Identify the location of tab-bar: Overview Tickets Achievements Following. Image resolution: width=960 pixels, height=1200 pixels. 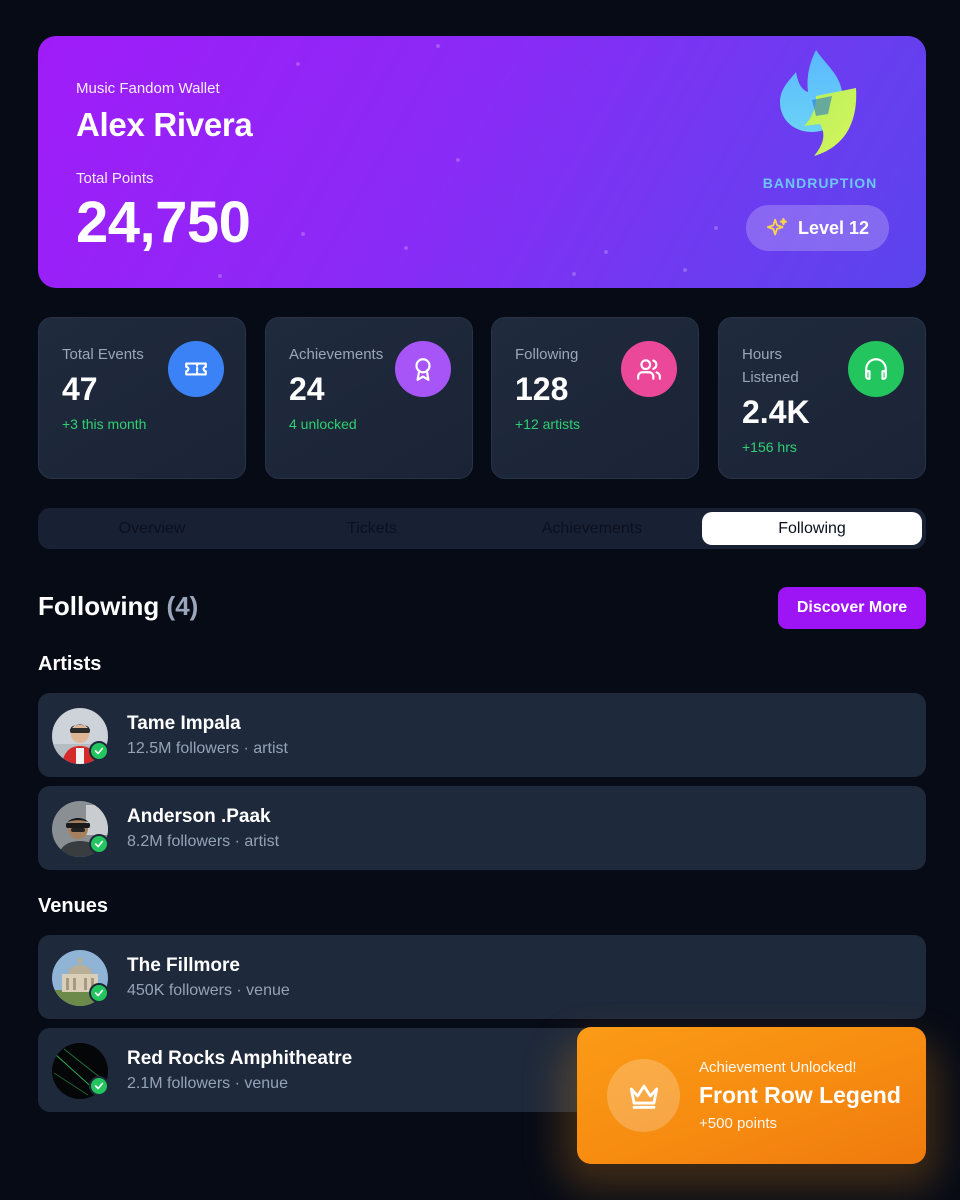
(482, 528).